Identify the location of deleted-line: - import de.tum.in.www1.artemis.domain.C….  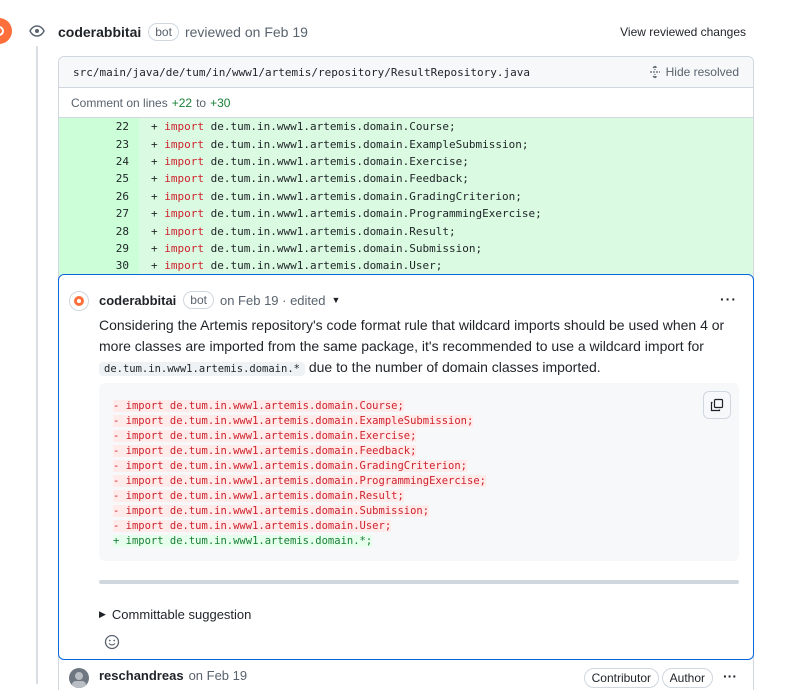
(258, 406).